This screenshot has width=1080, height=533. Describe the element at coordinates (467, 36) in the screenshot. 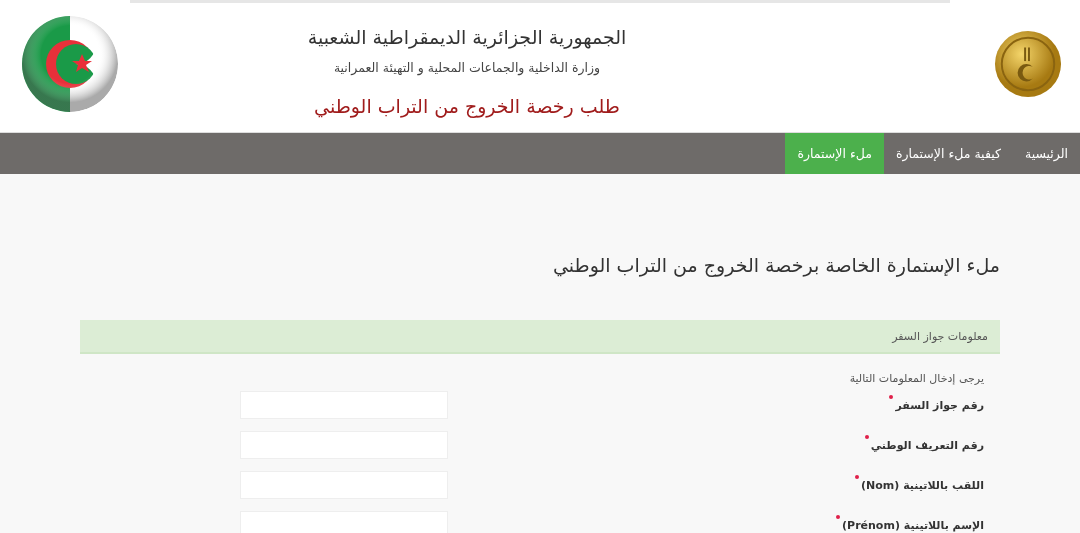

I see `header-title: الجمهورية الجزائرية الديمقراطية الشعبية` at that location.